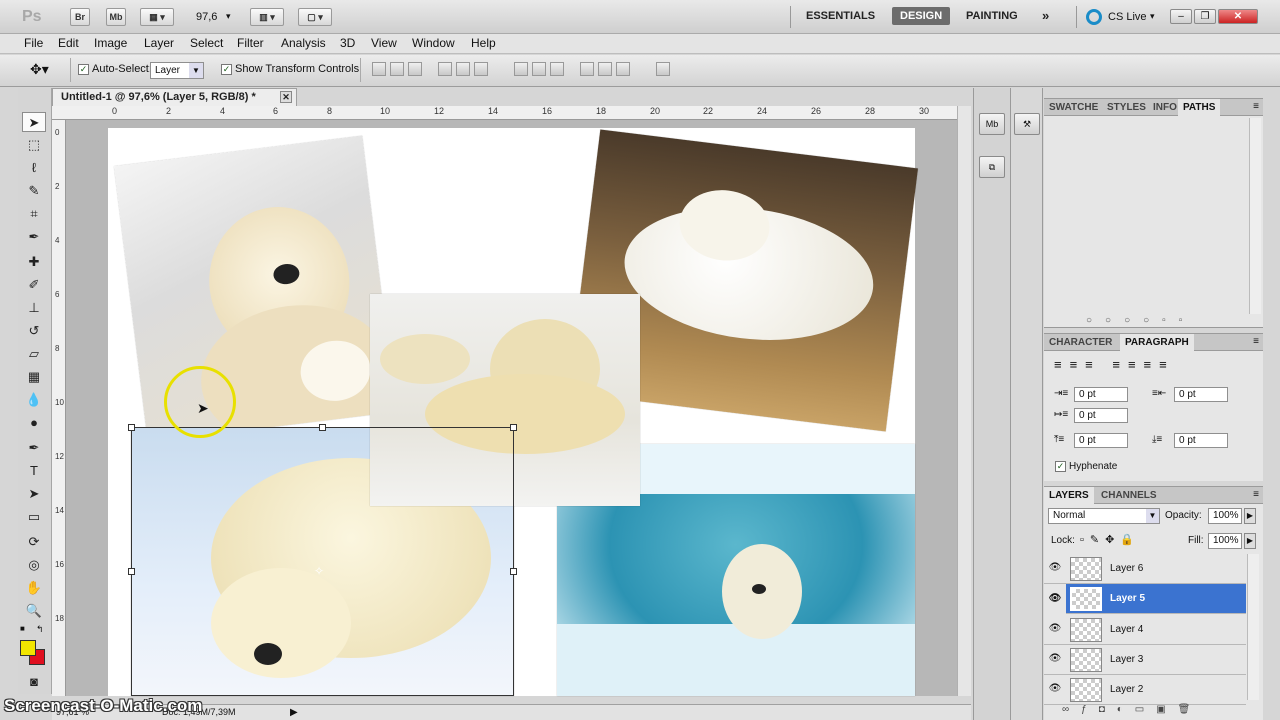  What do you see at coordinates (1256, 106) in the screenshot?
I see `panel-menu-icon: ≡` at bounding box center [1256, 106].